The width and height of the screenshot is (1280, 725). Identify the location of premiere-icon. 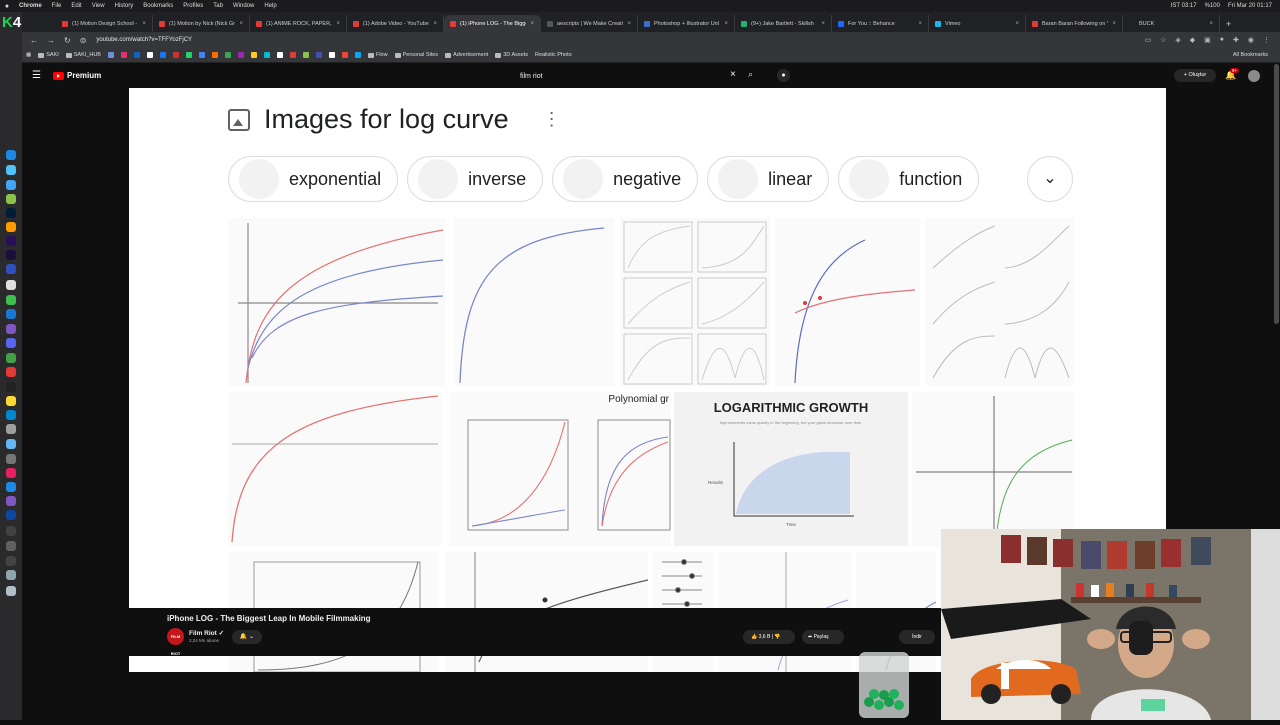
(11, 241).